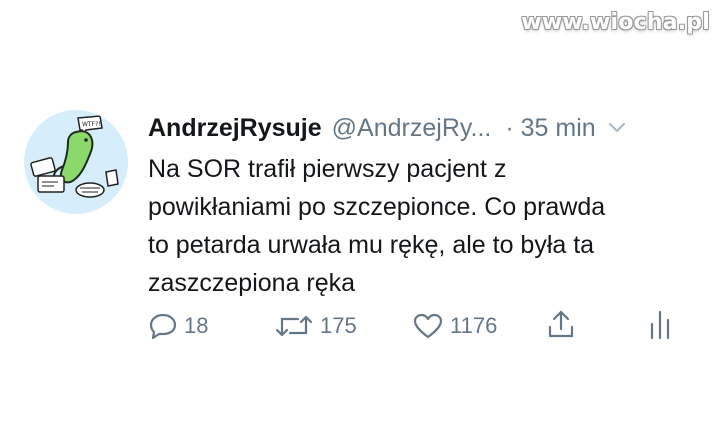 This screenshot has width=720, height=442. What do you see at coordinates (196, 325) in the screenshot?
I see `reply-count: 18` at bounding box center [196, 325].